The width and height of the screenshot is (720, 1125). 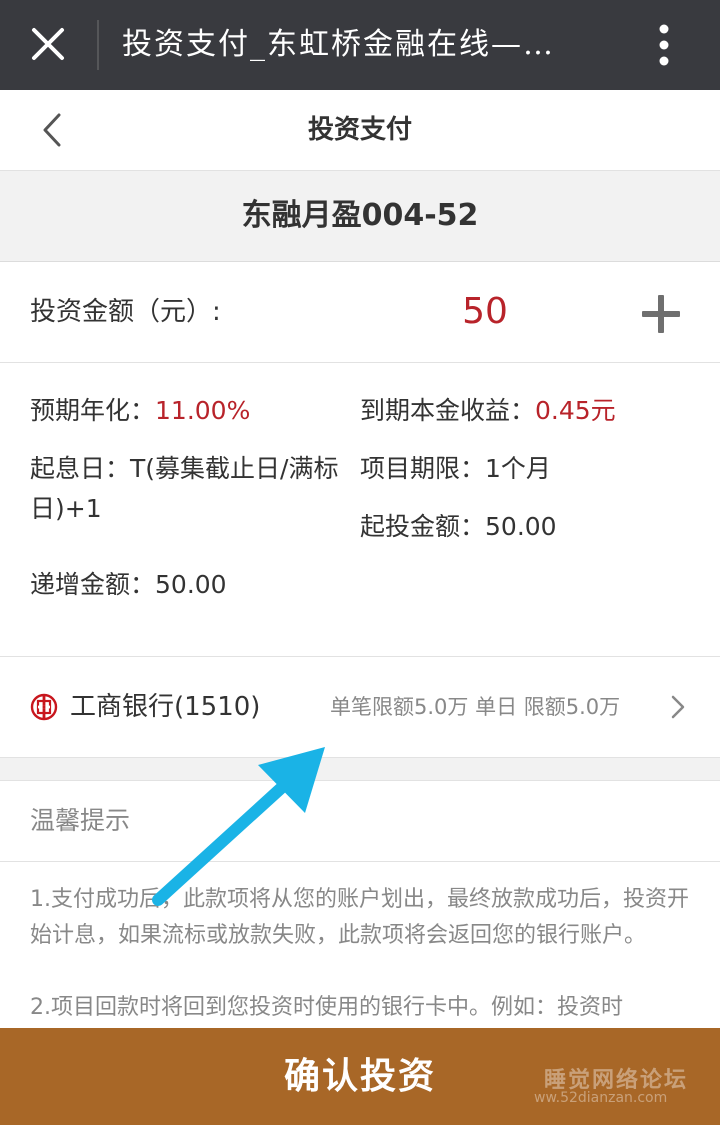 What do you see at coordinates (678, 707) in the screenshot?
I see `chevron-right-icon` at bounding box center [678, 707].